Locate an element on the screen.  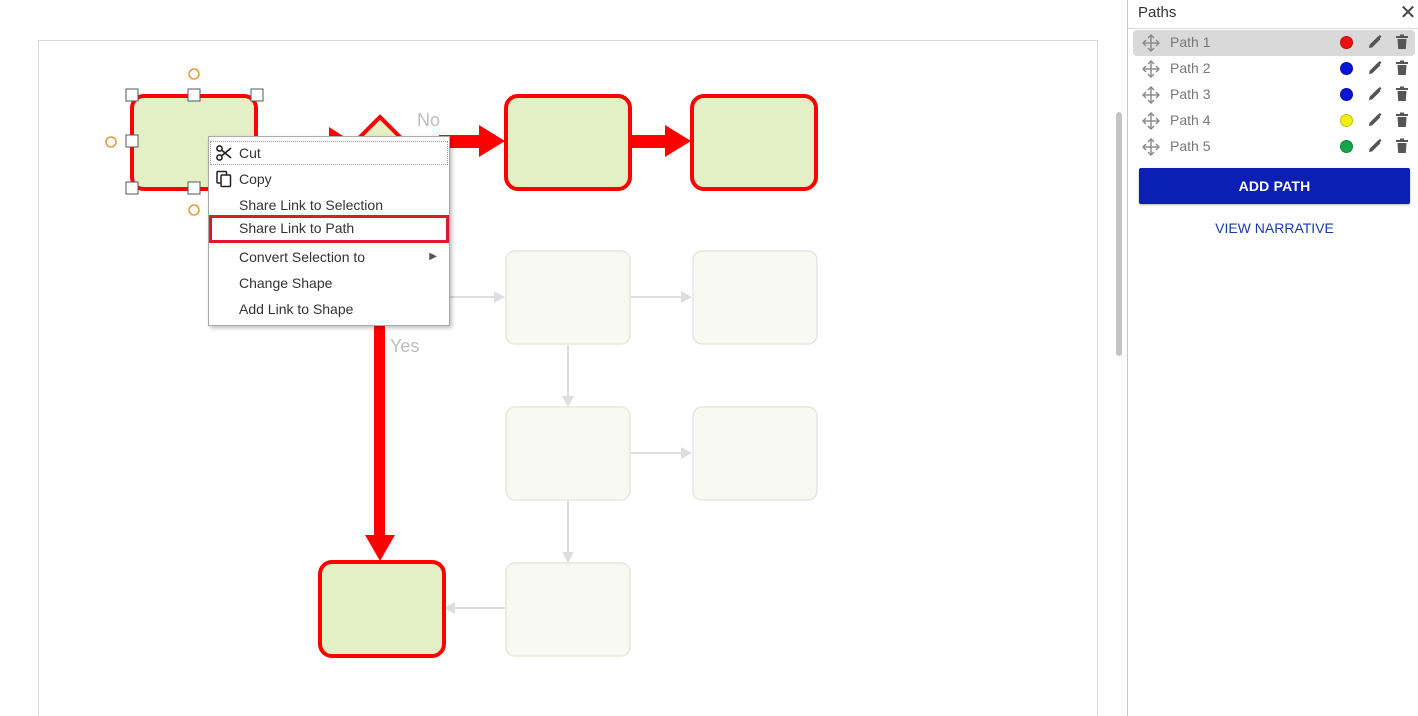
menu-item-label: Share Link to Selection is located at coordinates (311, 205).